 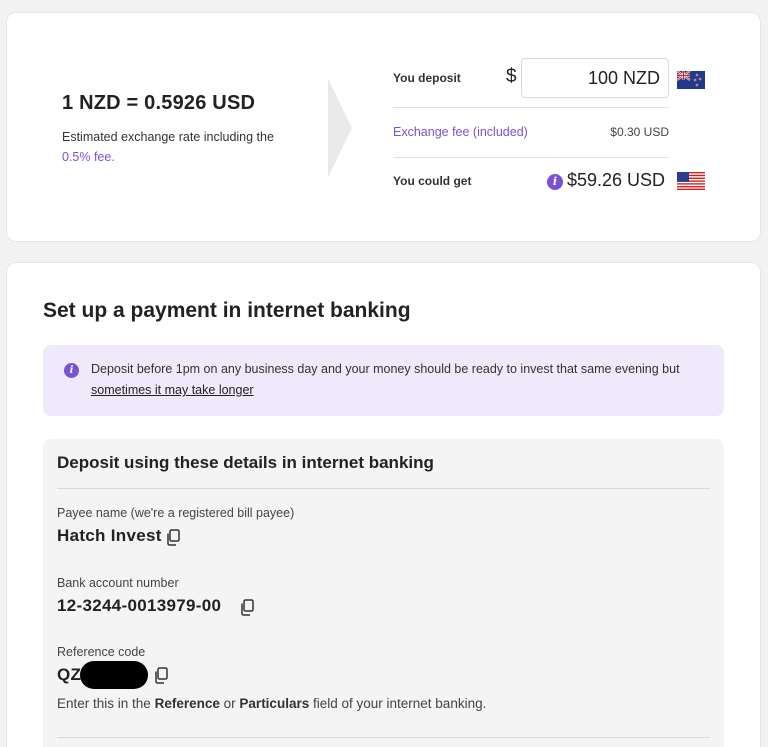 What do you see at coordinates (691, 80) in the screenshot?
I see `nz-flag-icon` at bounding box center [691, 80].